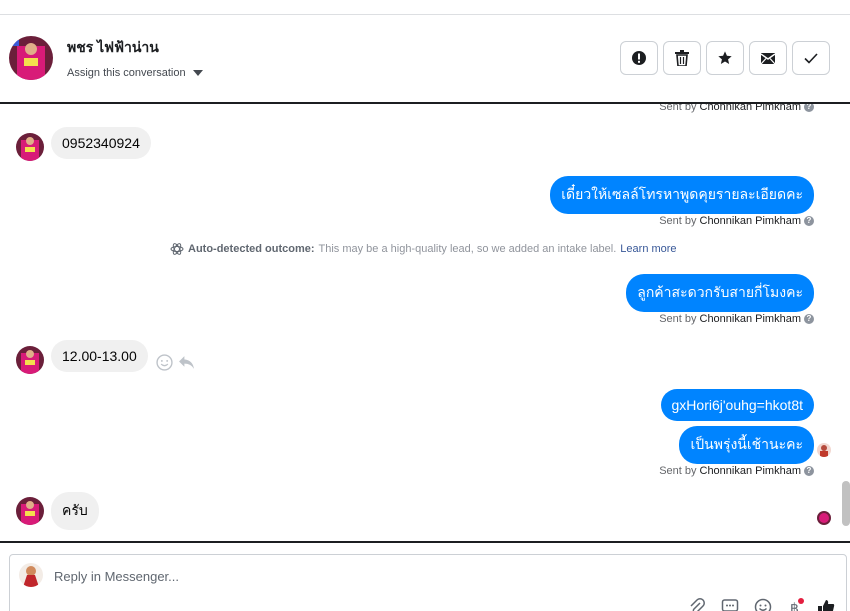  Describe the element at coordinates (99, 356) in the screenshot. I see `incoming-message: 12.00-13.00` at that location.